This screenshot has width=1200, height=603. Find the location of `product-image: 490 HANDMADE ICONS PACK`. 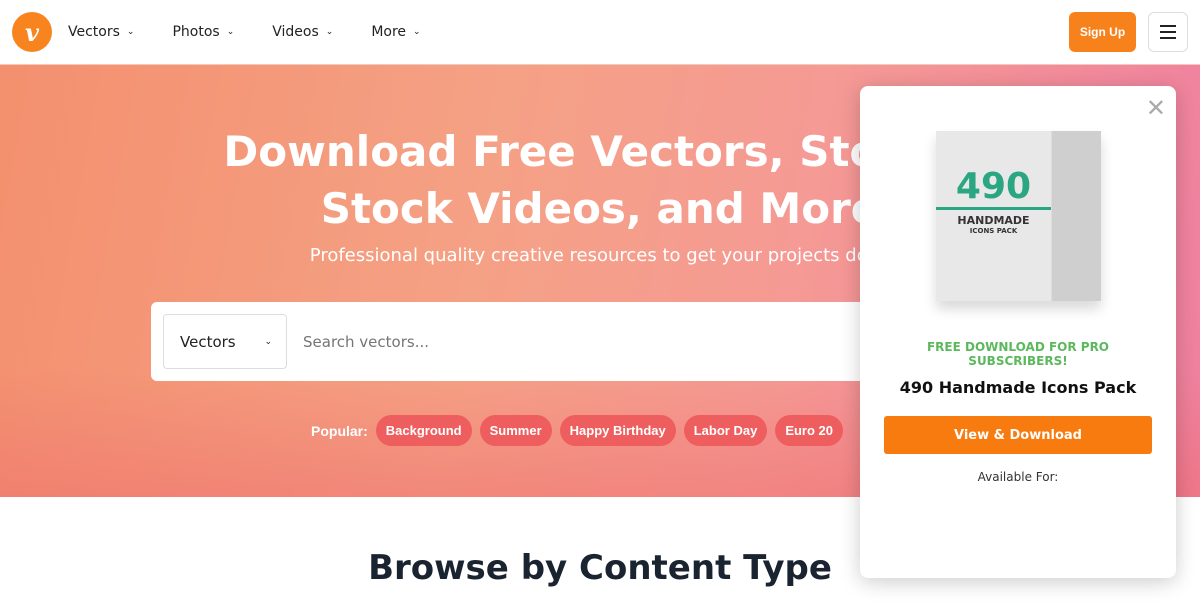

product-image: 490 HANDMADE ICONS PACK is located at coordinates (1018, 216).